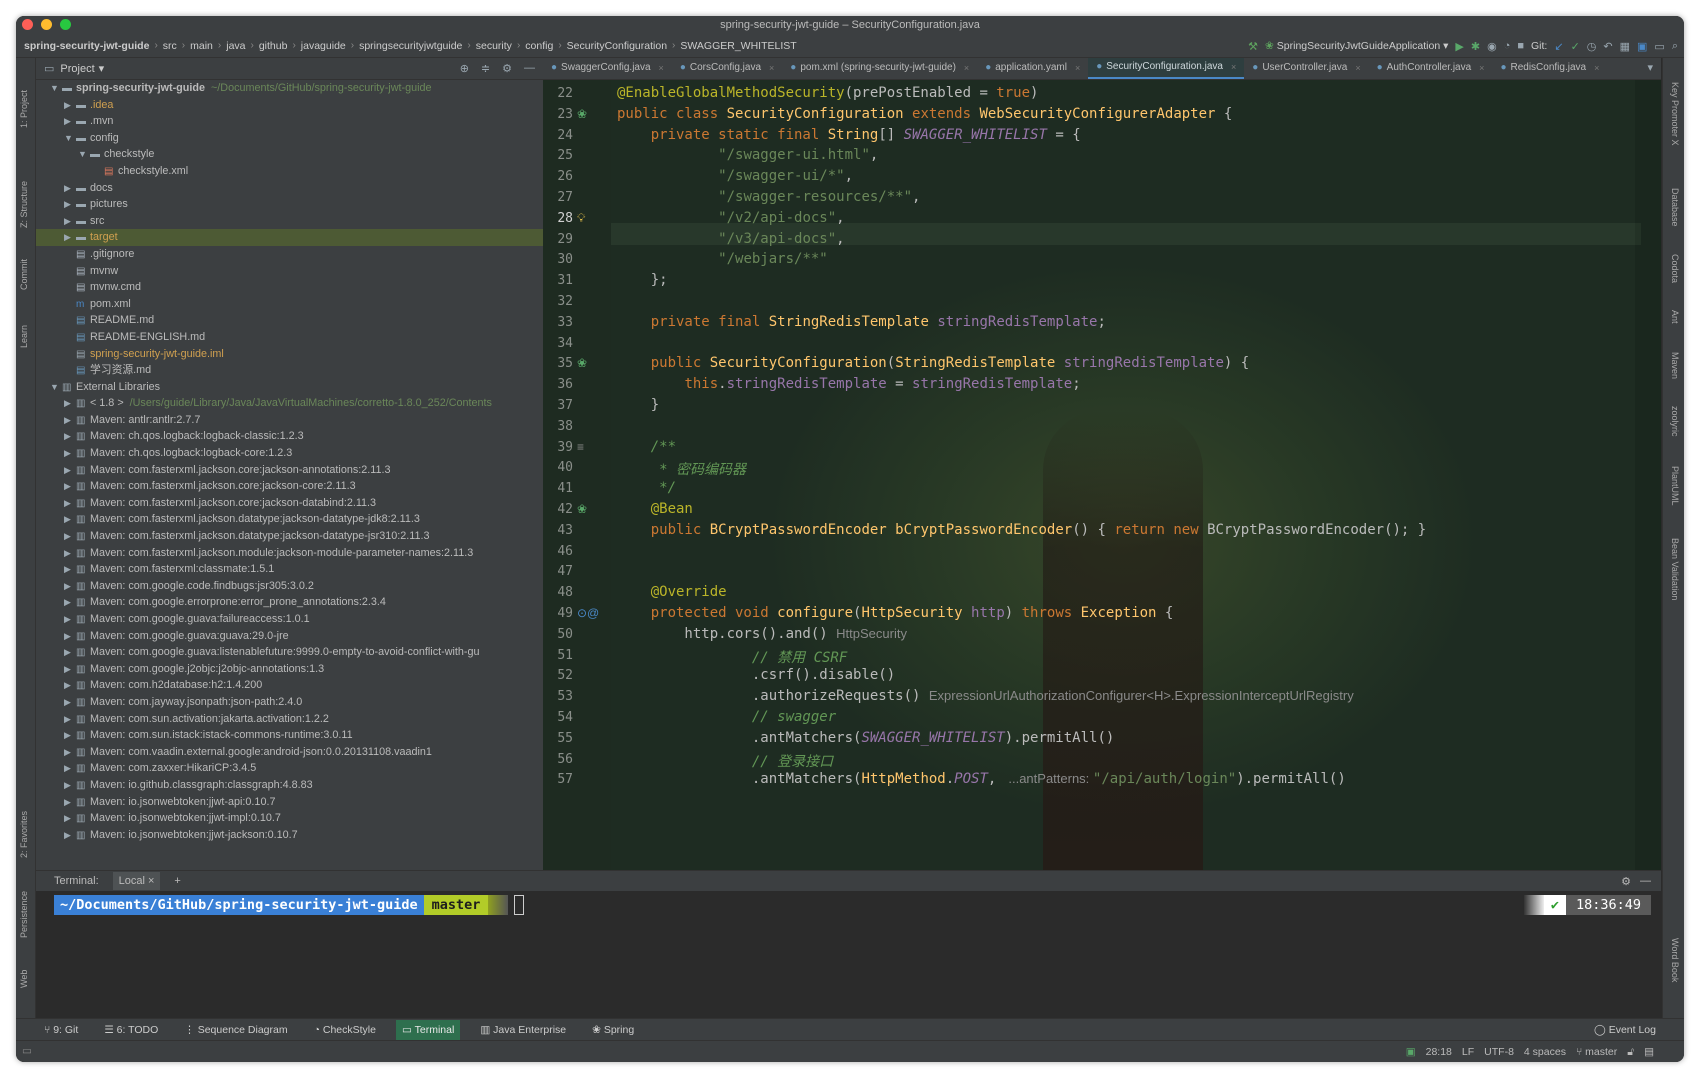  What do you see at coordinates (86, 46) in the screenshot?
I see `breadcrumb-item: spring-security-jwt-guide` at bounding box center [86, 46].